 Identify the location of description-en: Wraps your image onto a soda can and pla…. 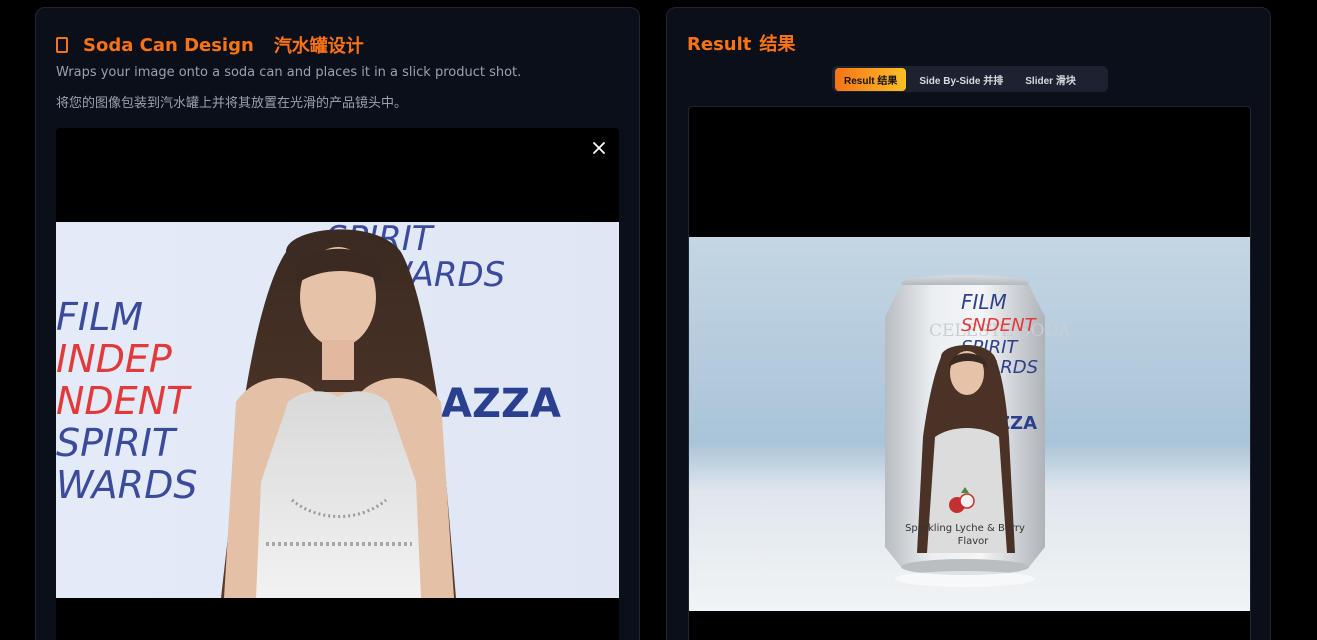
(289, 72).